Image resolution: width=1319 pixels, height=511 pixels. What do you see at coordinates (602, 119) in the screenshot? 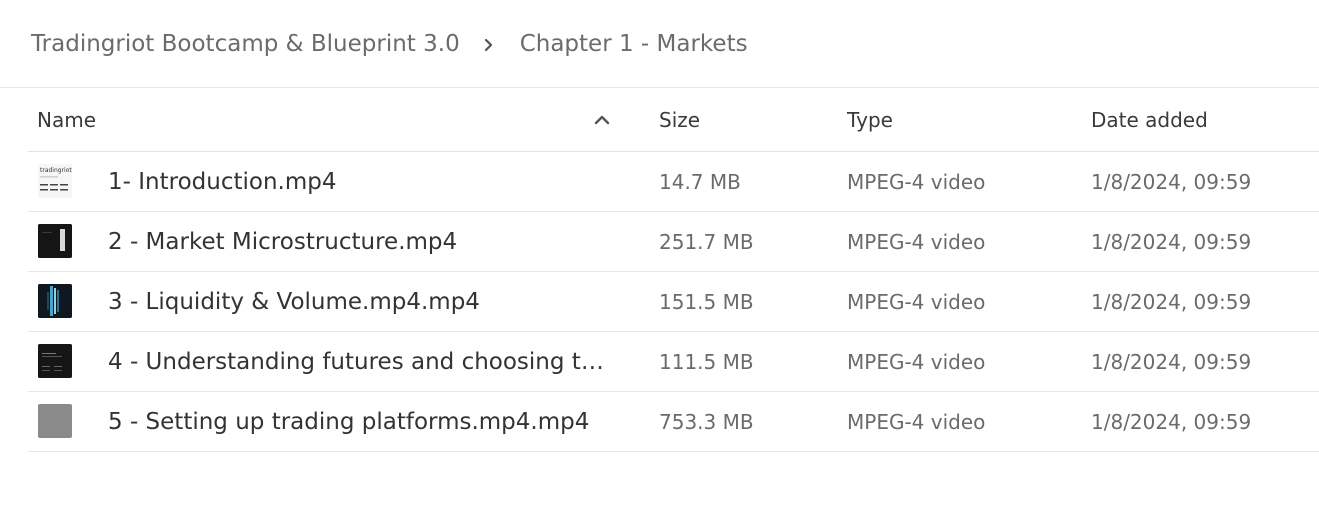
I see `chevron-up-icon` at bounding box center [602, 119].